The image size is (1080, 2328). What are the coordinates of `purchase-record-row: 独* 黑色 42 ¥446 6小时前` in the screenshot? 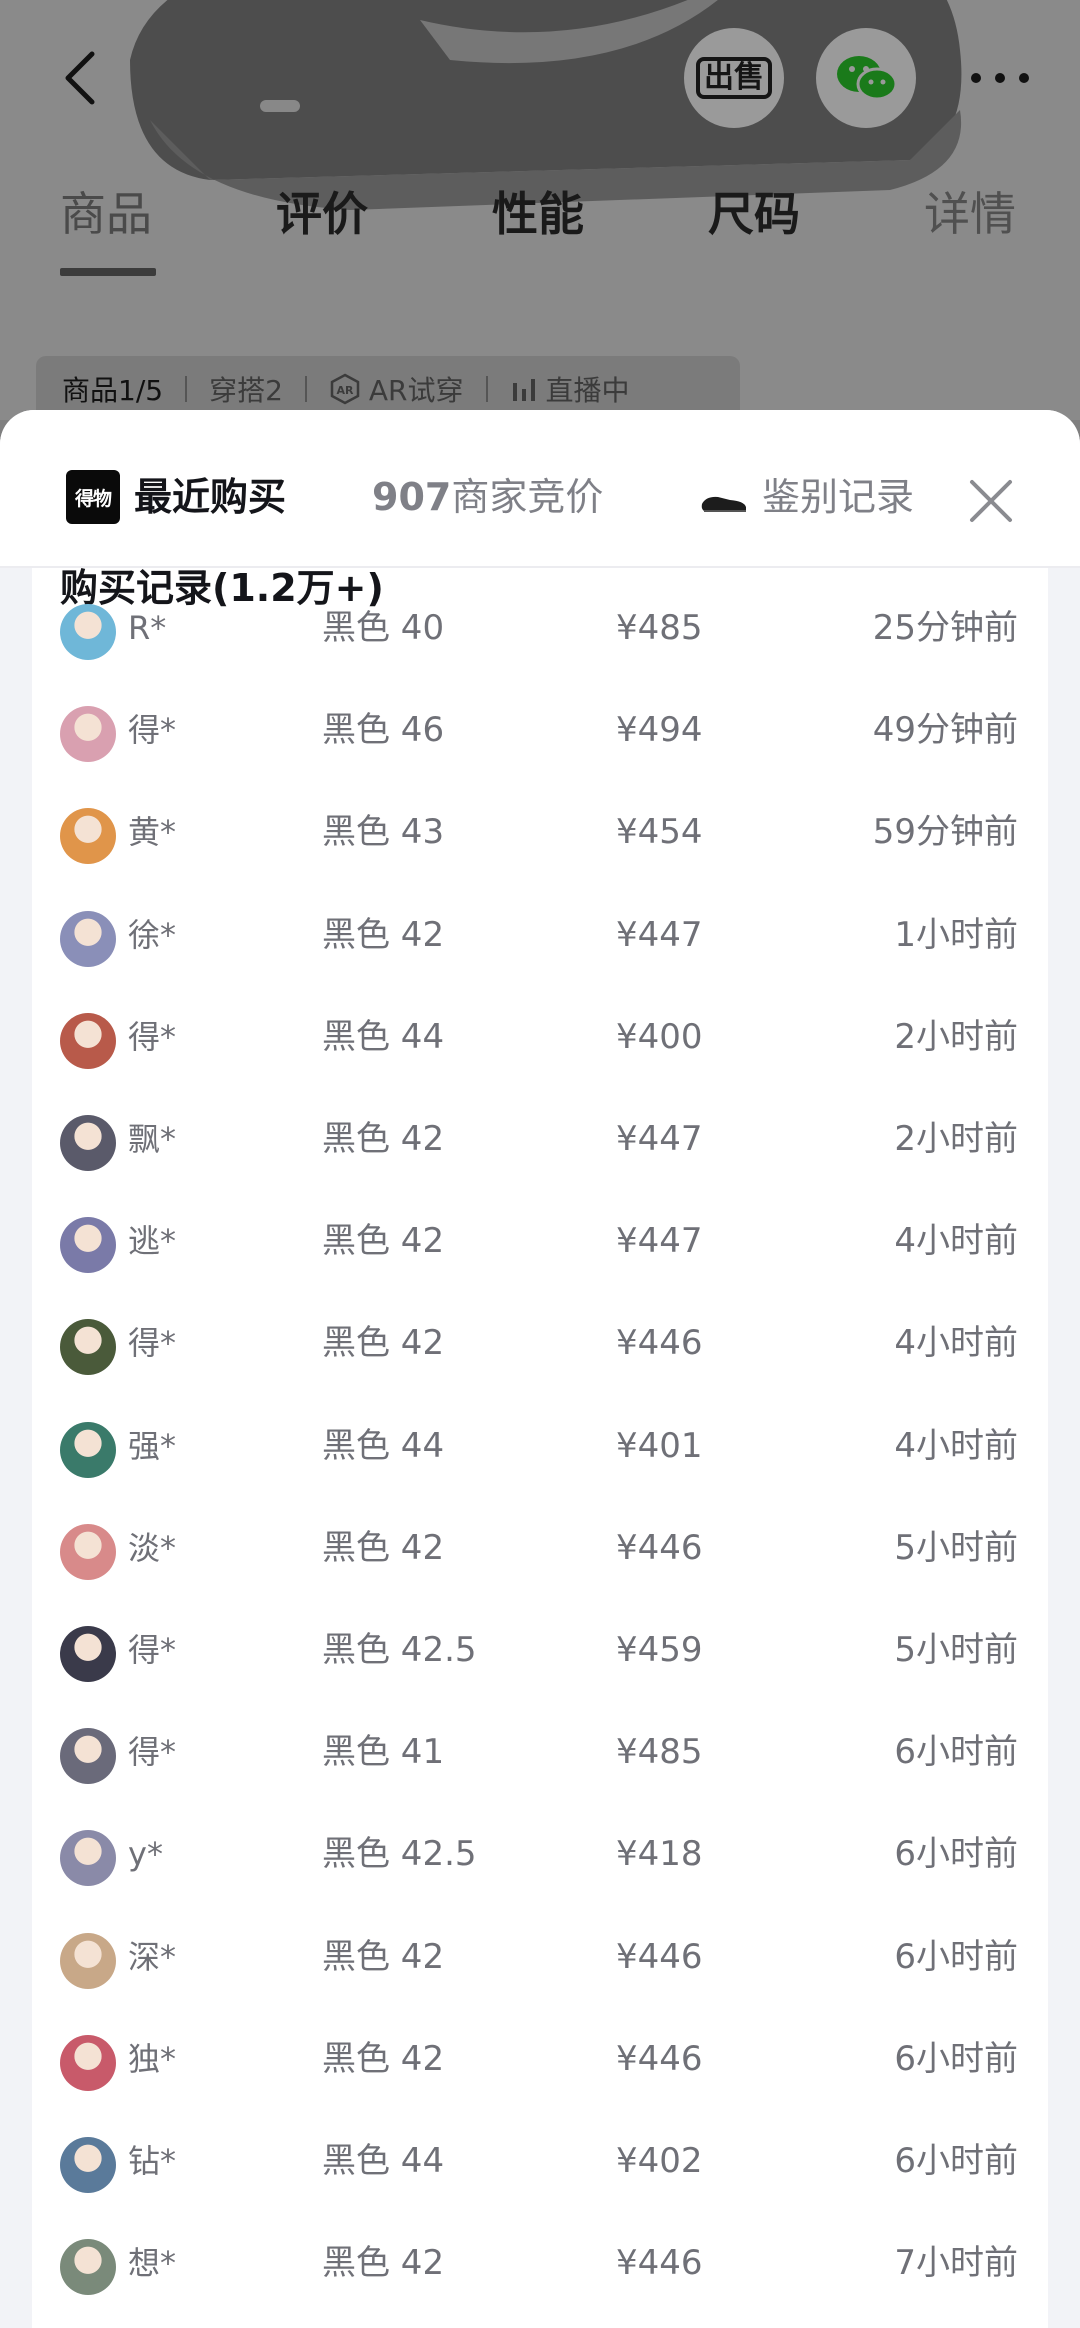 It's located at (540, 2064).